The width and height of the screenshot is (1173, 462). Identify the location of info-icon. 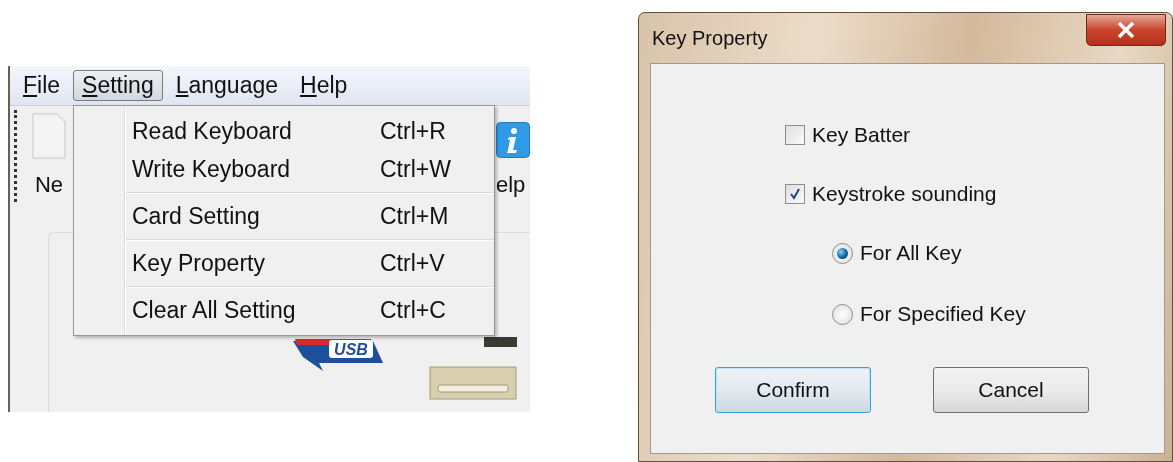
(513, 140).